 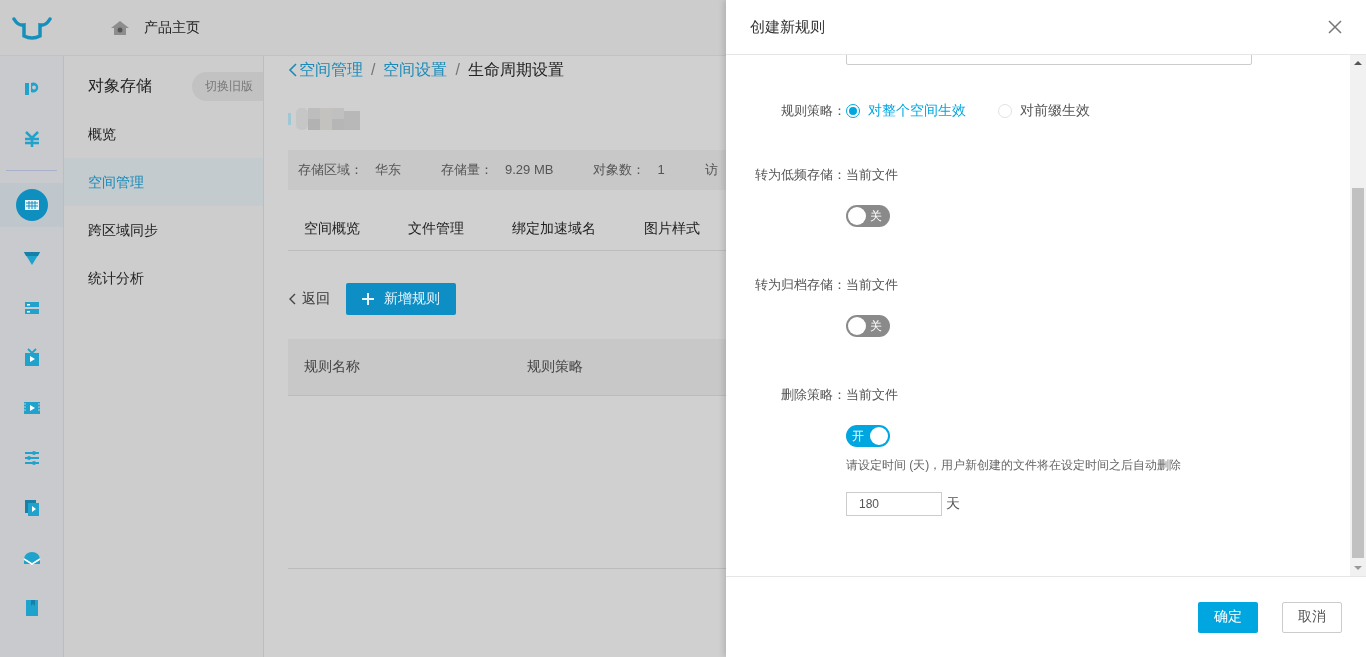 What do you see at coordinates (155, 27) in the screenshot?
I see `home-link: 产品主页` at bounding box center [155, 27].